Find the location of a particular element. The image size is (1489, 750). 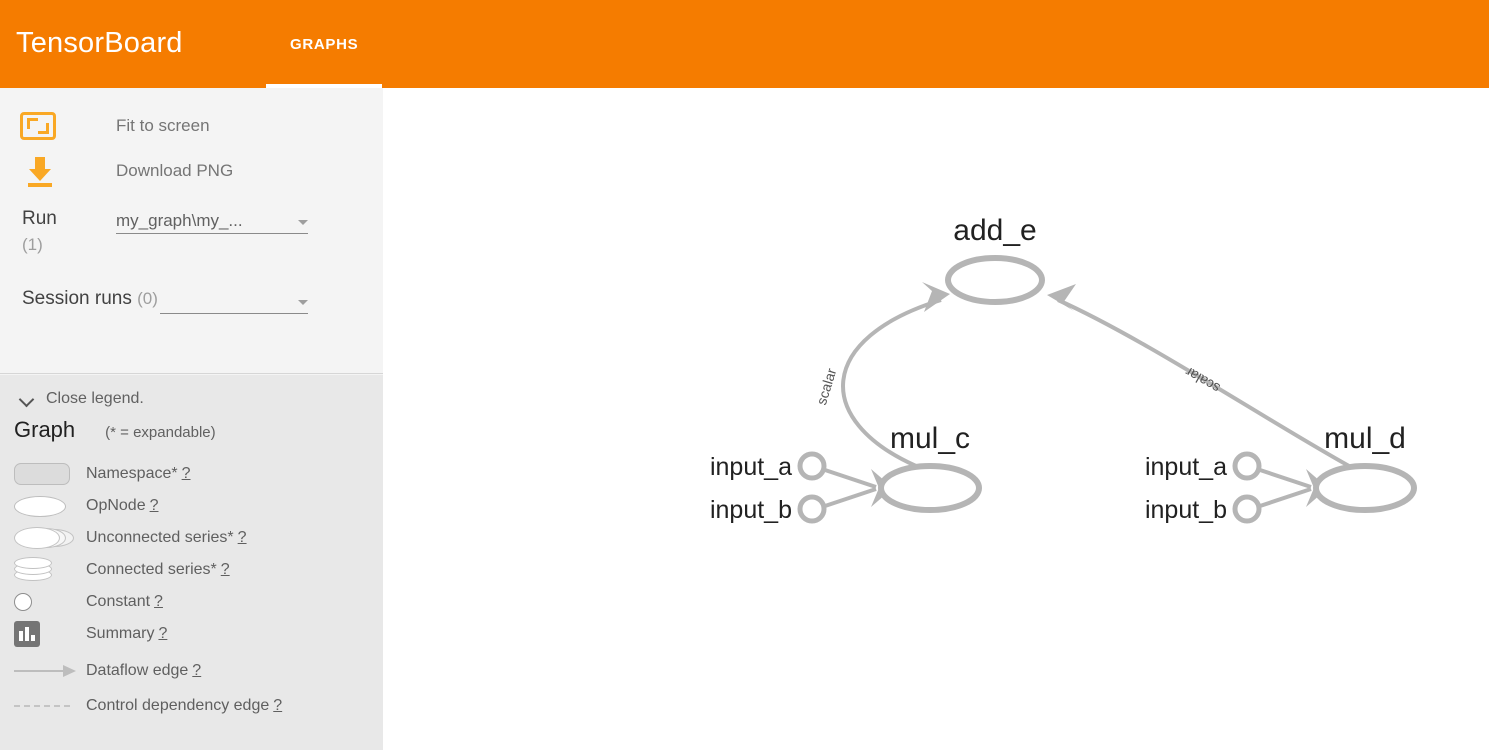

legend-item-connected-series: Connected series*? is located at coordinates (191, 570).